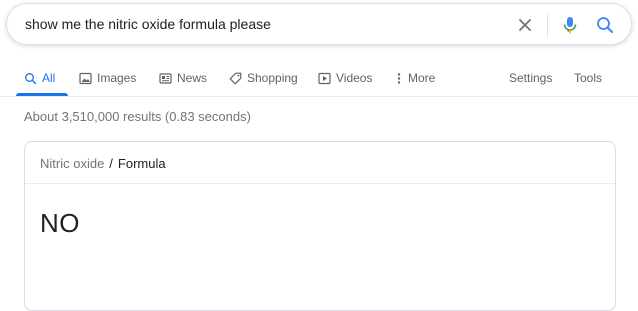 This screenshot has width=638, height=311. What do you see at coordinates (235, 78) in the screenshot?
I see `tag-icon` at bounding box center [235, 78].